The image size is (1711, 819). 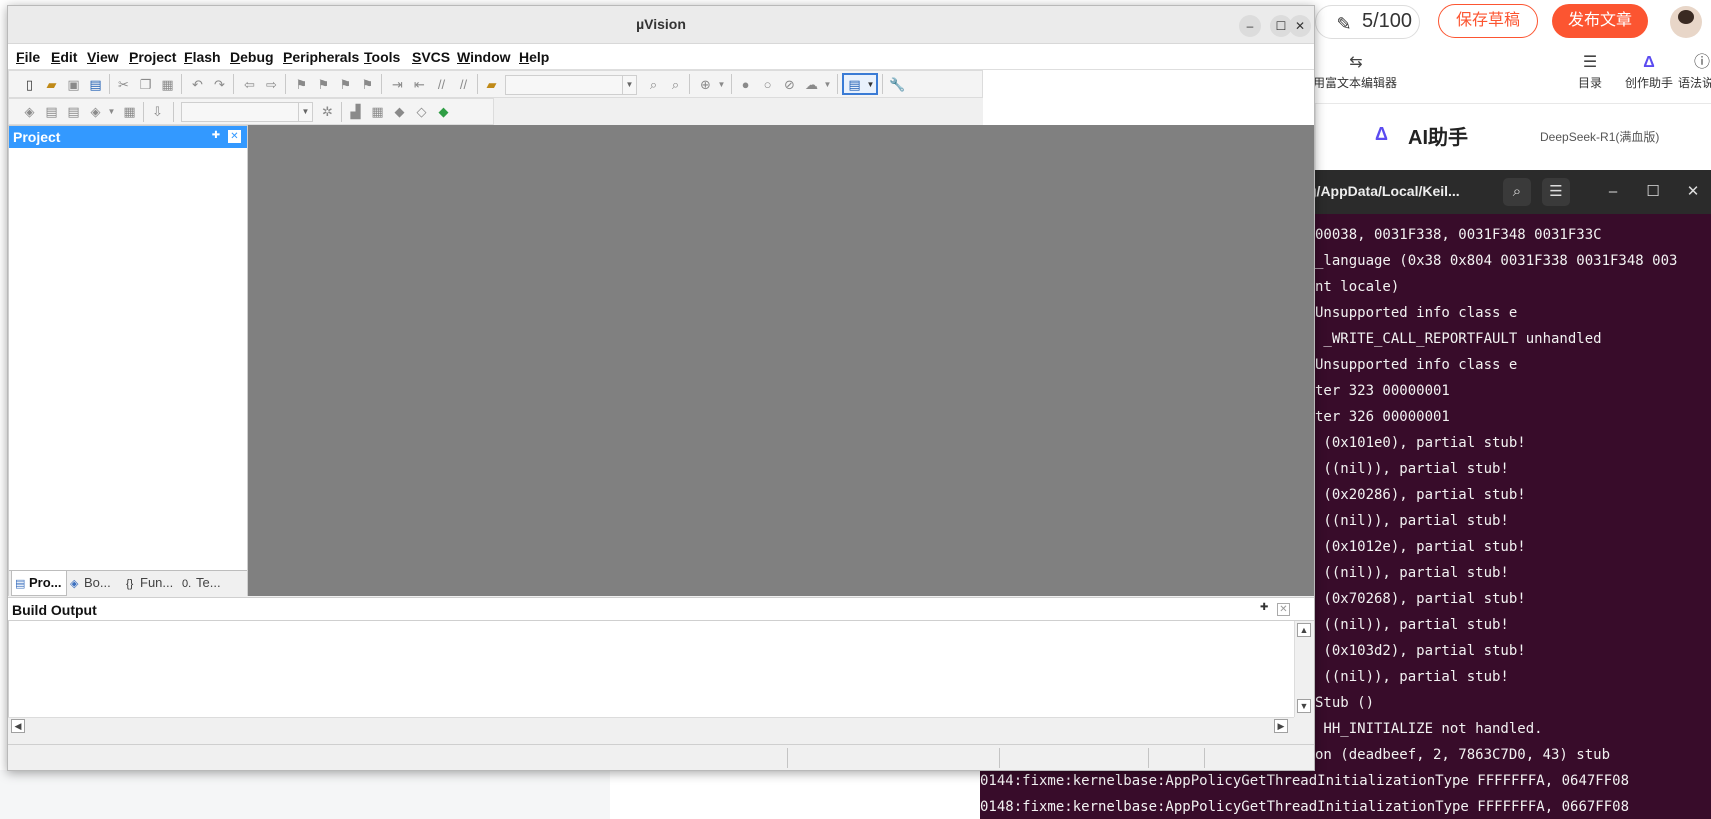 I want to click on publish-button: 发布文章, so click(x=1600, y=21).